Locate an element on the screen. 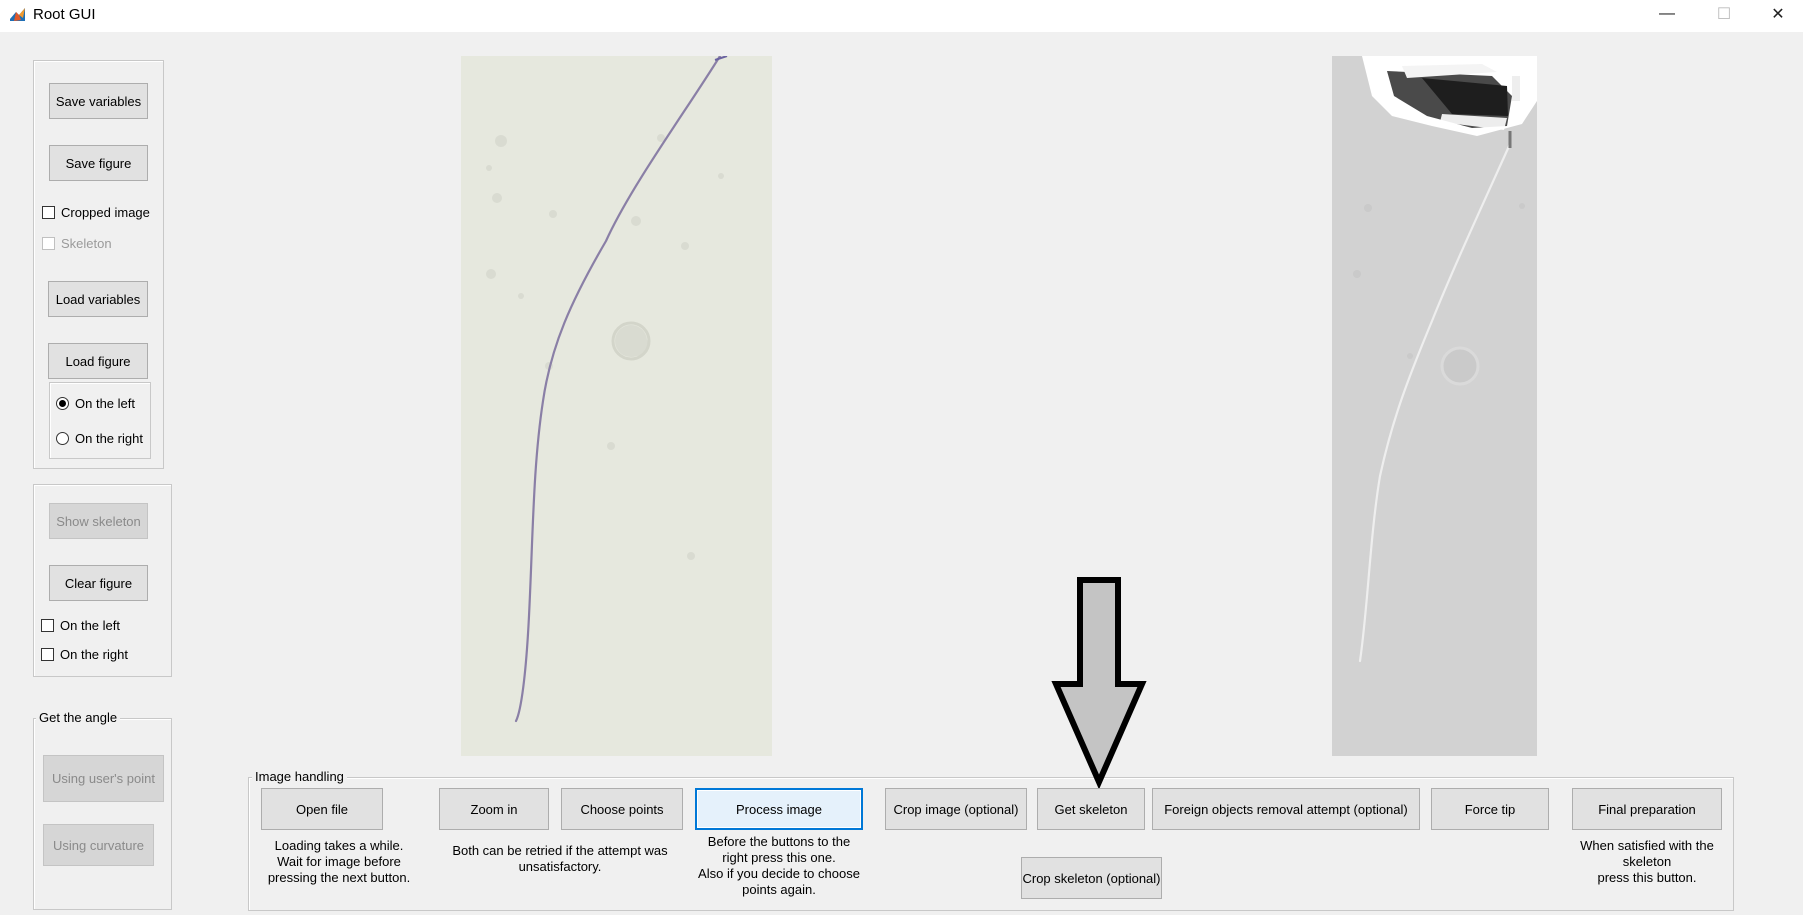 This screenshot has height=915, width=1803. root-photo is located at coordinates (616, 406).